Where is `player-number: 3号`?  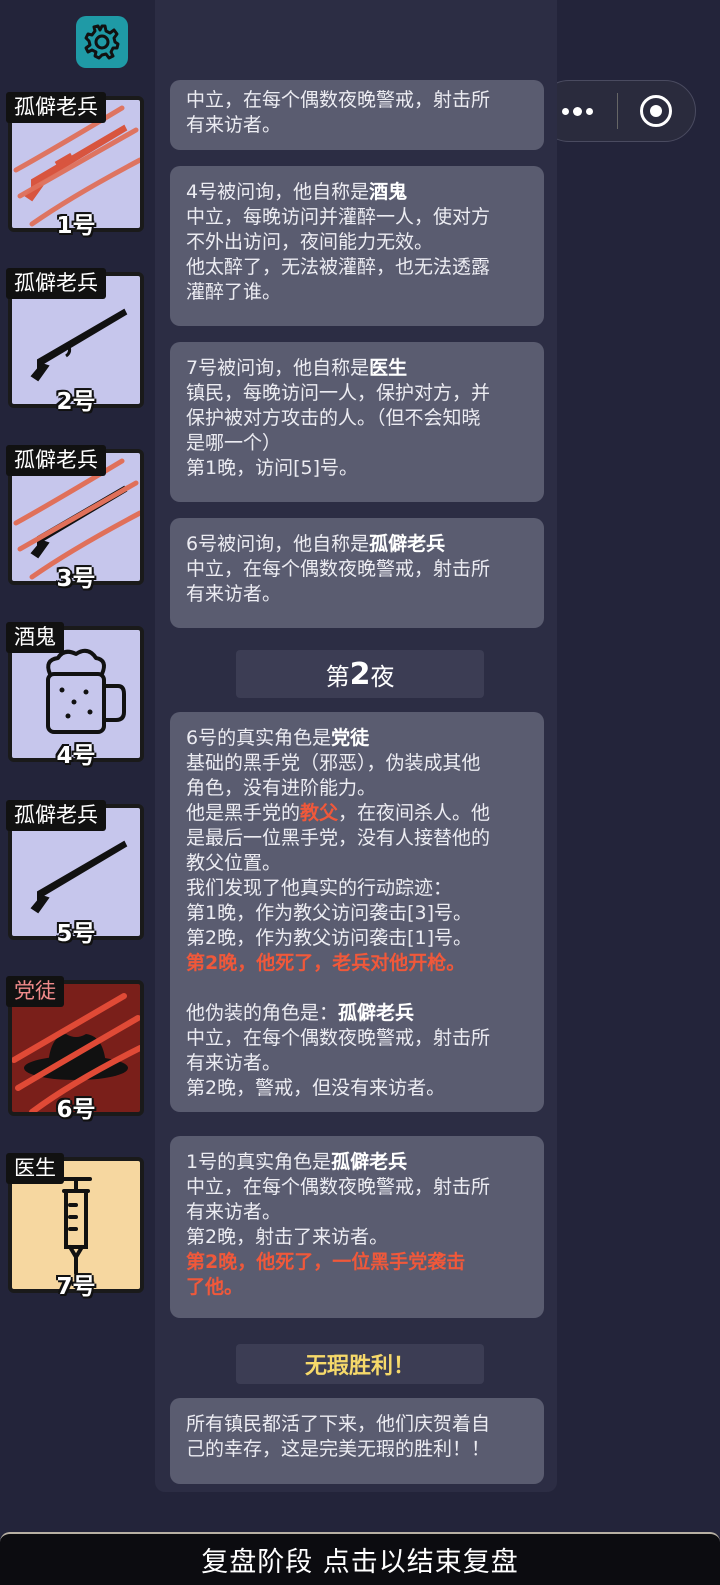
player-number: 3号 is located at coordinates (76, 579).